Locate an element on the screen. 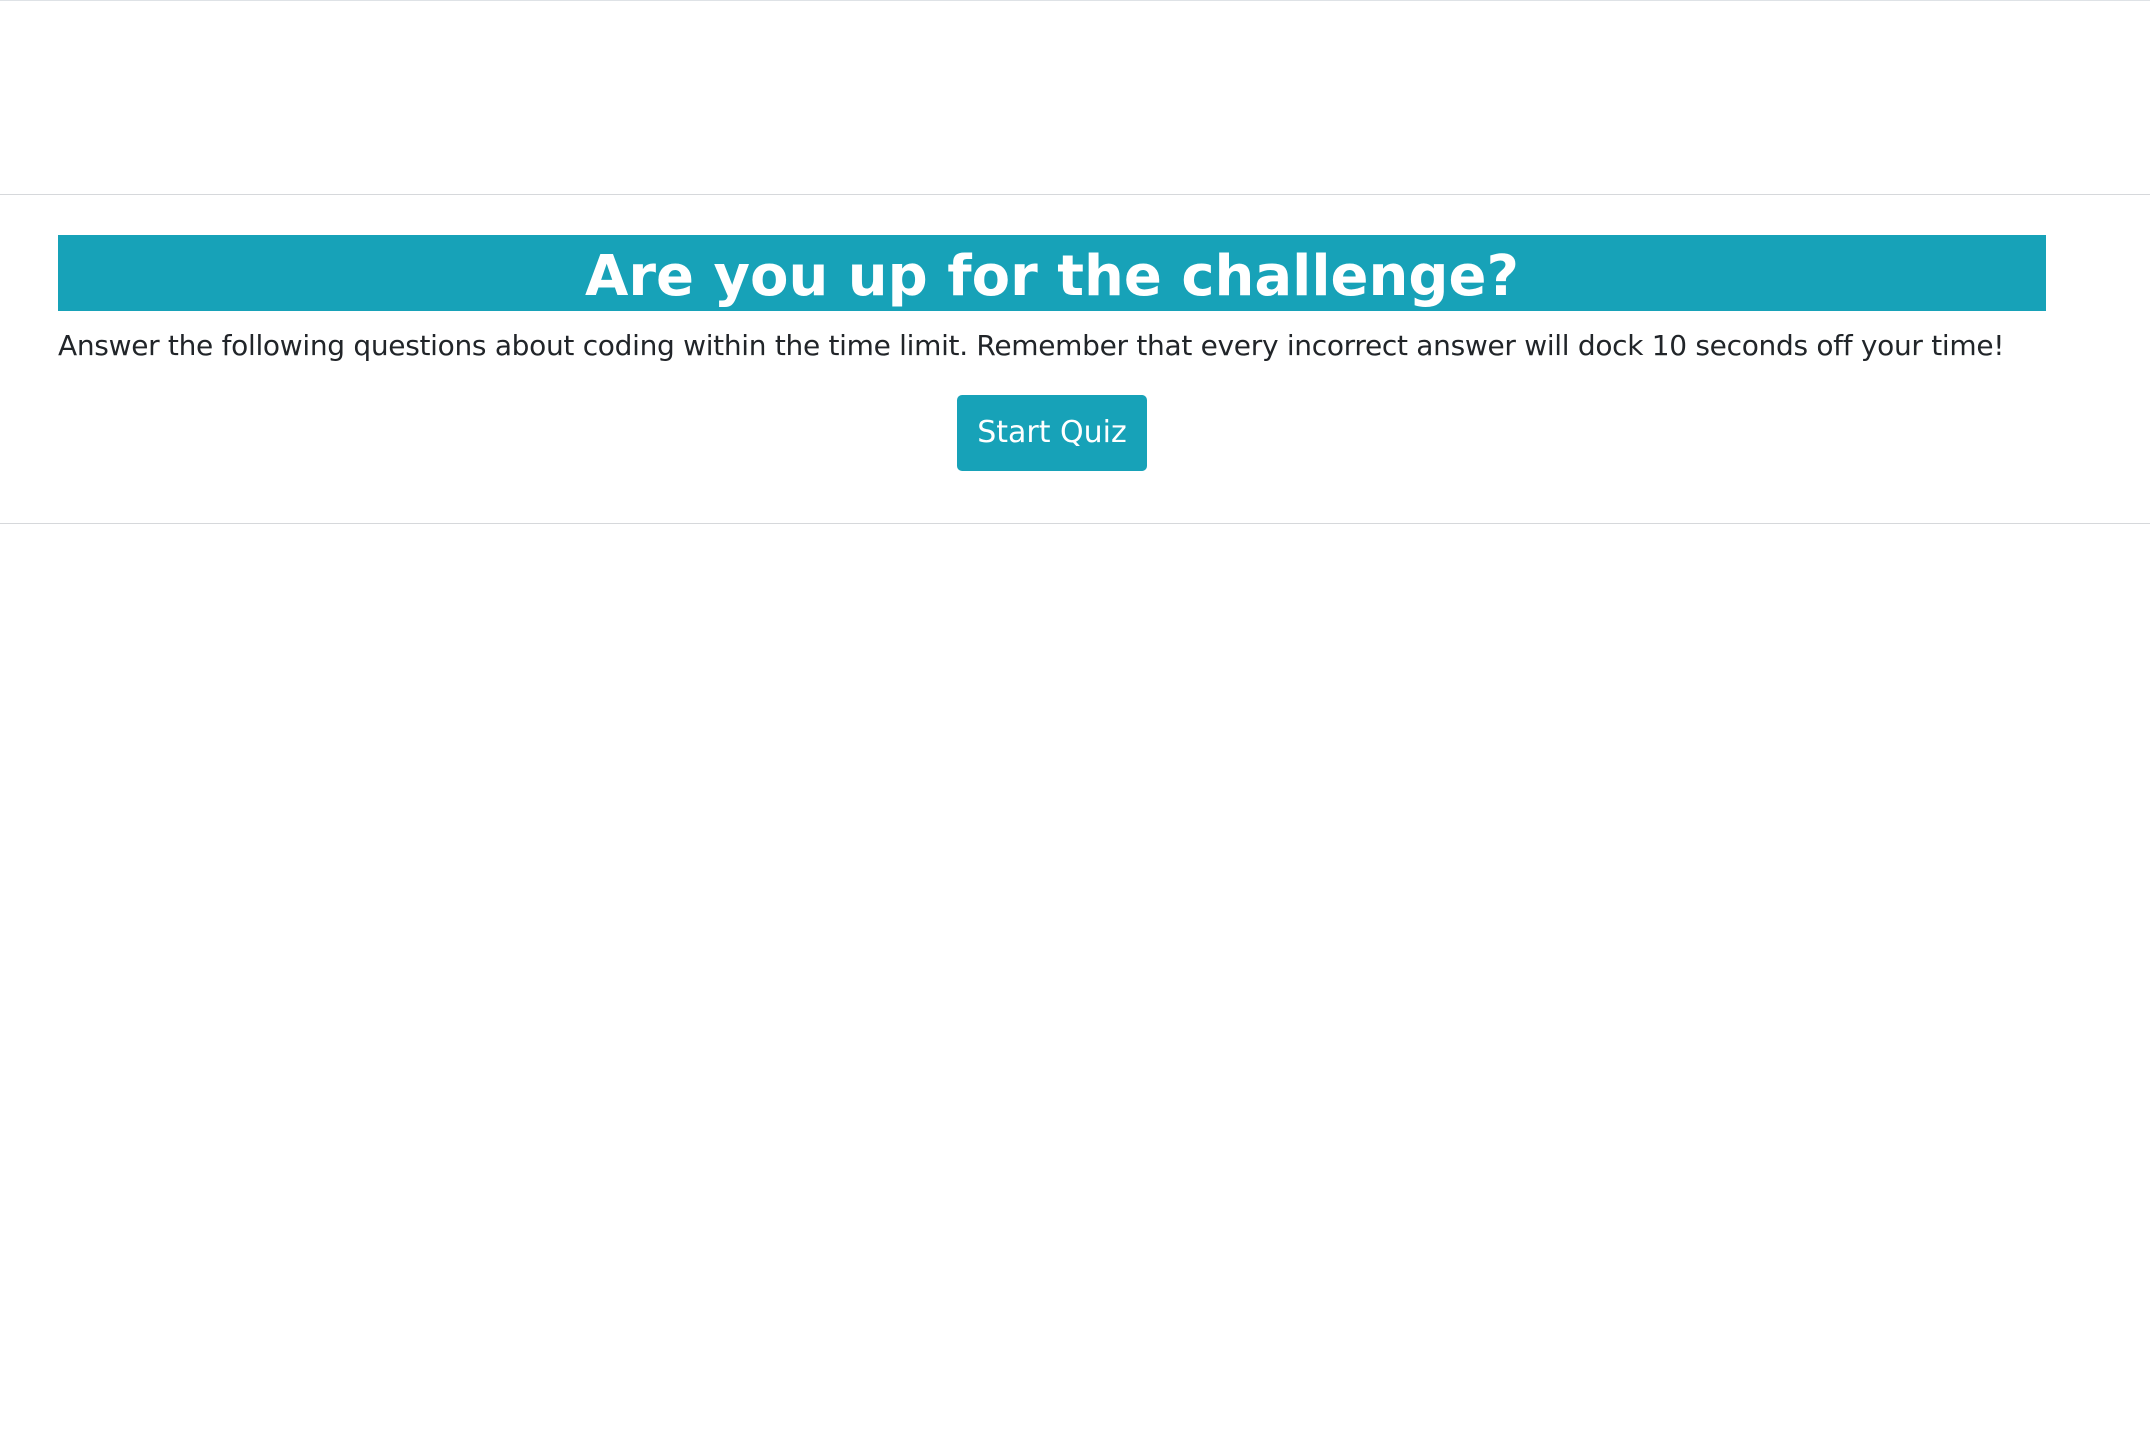 The height and width of the screenshot is (1446, 2150). page-title: Are you up for the challenge? is located at coordinates (1052, 273).